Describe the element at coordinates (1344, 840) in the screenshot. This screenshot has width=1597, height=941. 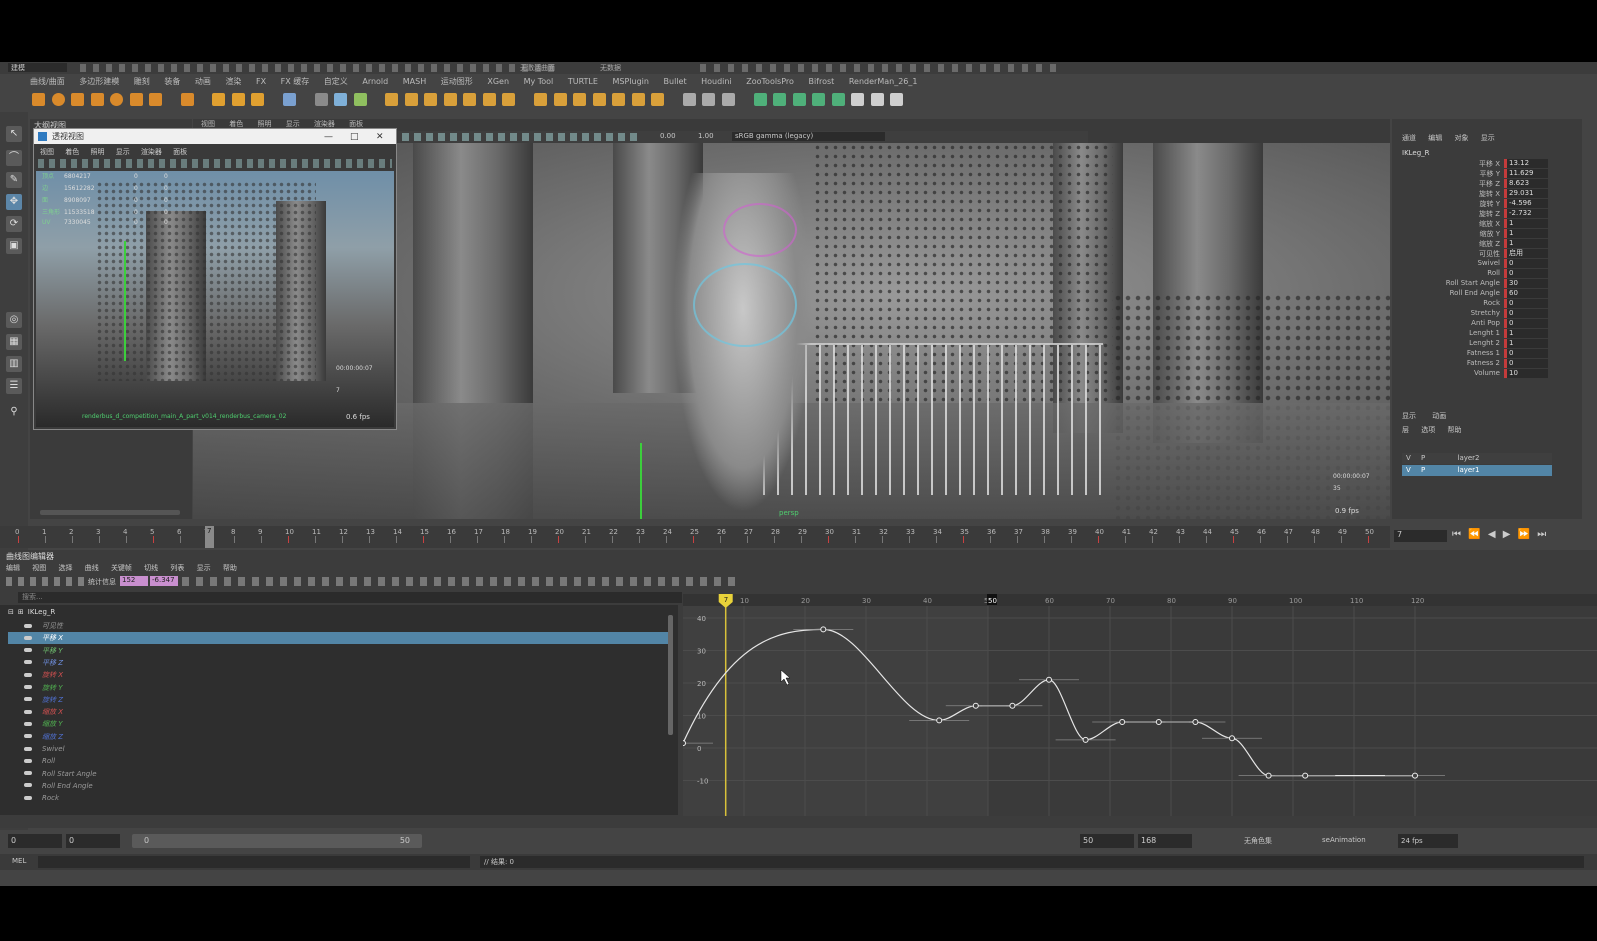
I see `anim-layer-field: seAnimation` at that location.